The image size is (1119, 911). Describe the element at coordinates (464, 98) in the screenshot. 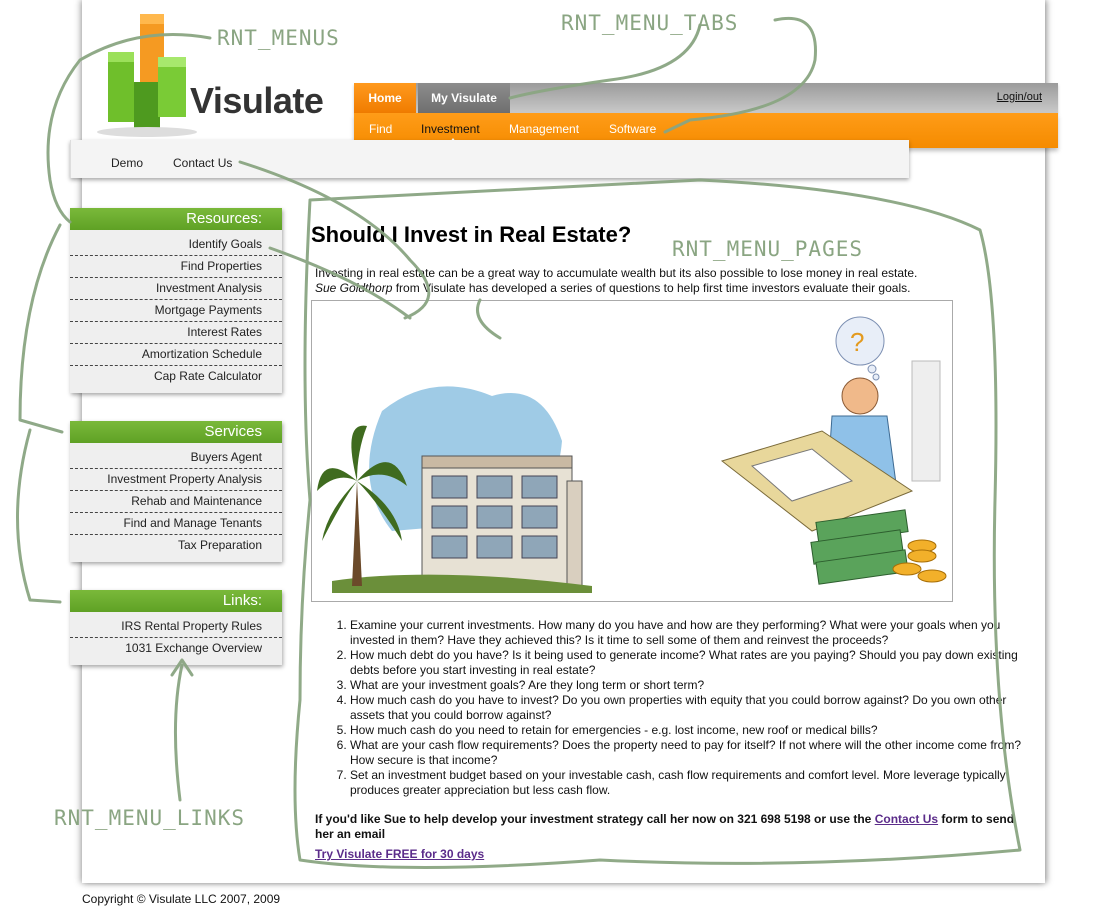

I see `tab-my-visulate: My Visulate` at that location.